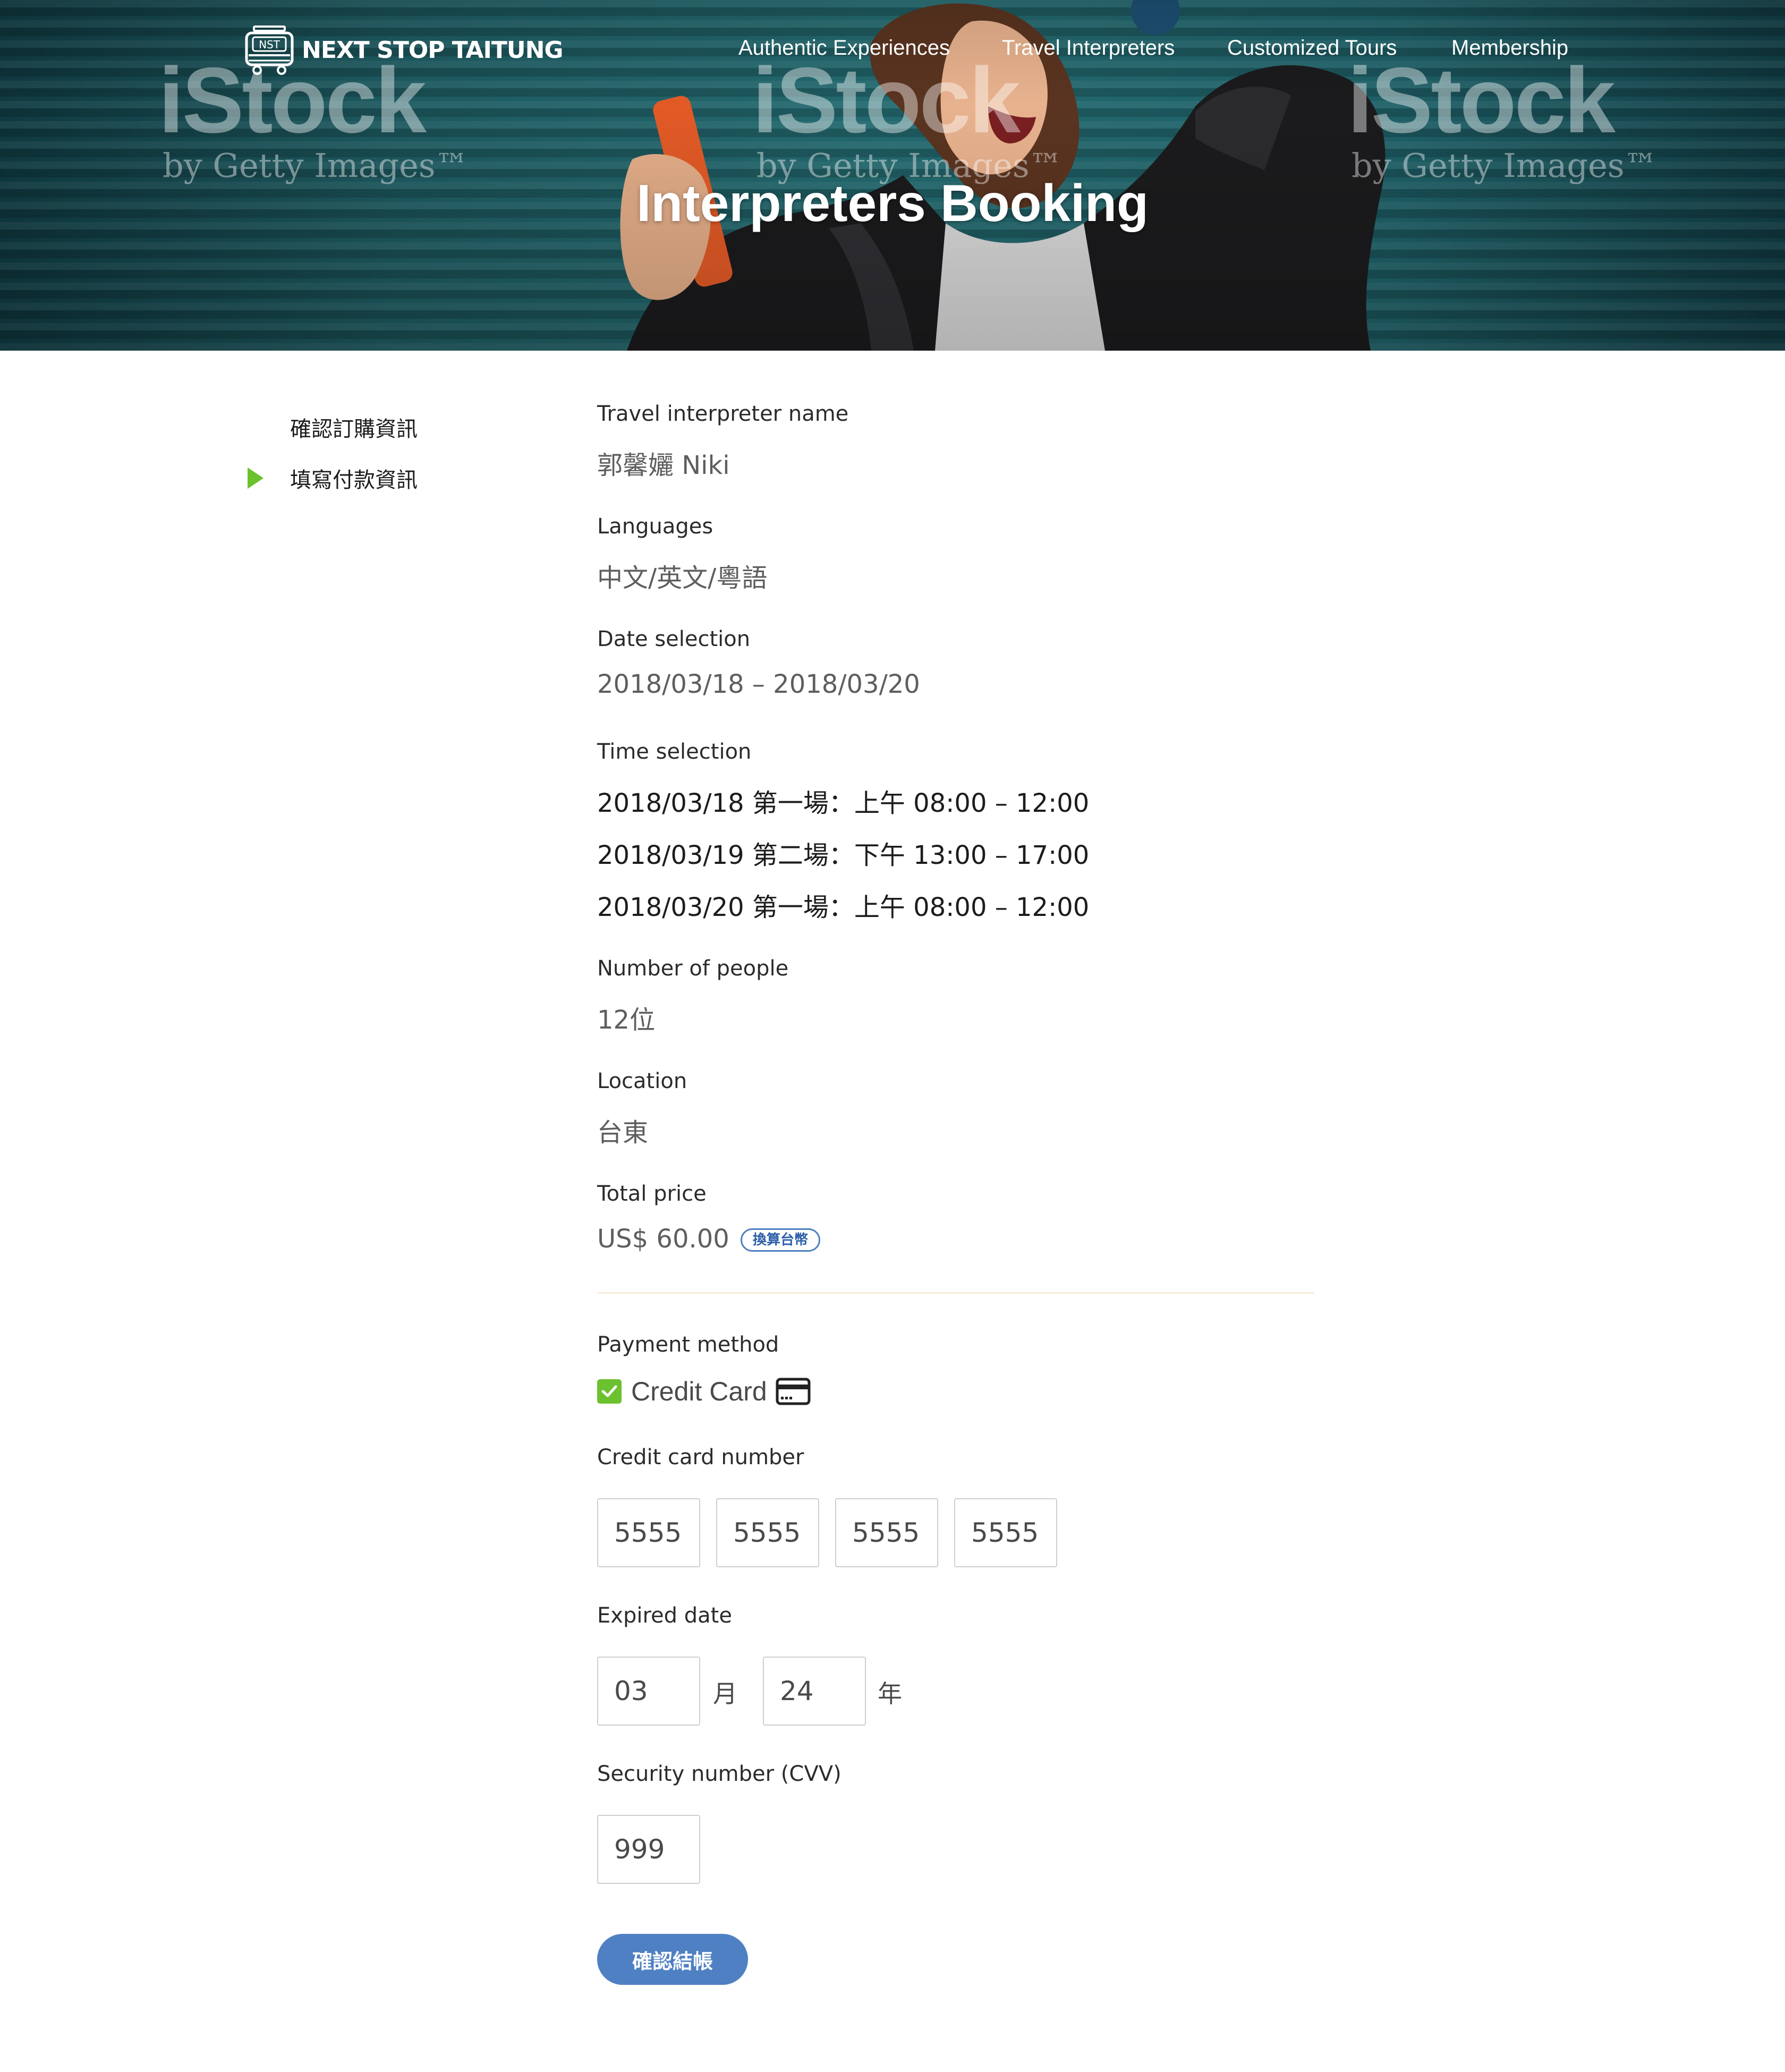 The image size is (1785, 2072). What do you see at coordinates (642, 1081) in the screenshot?
I see `location-label: Location` at bounding box center [642, 1081].